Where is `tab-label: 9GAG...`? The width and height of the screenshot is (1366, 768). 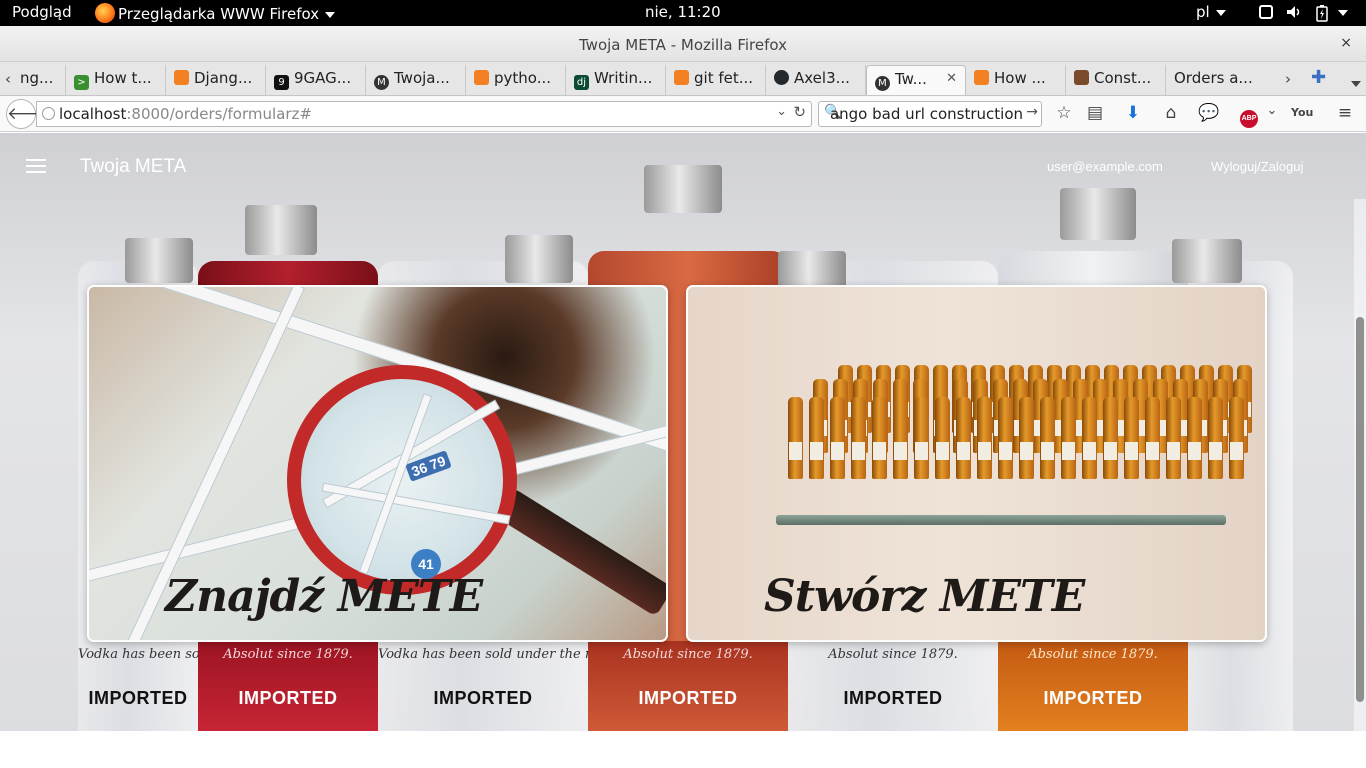
tab-label: 9GAG... is located at coordinates (323, 78).